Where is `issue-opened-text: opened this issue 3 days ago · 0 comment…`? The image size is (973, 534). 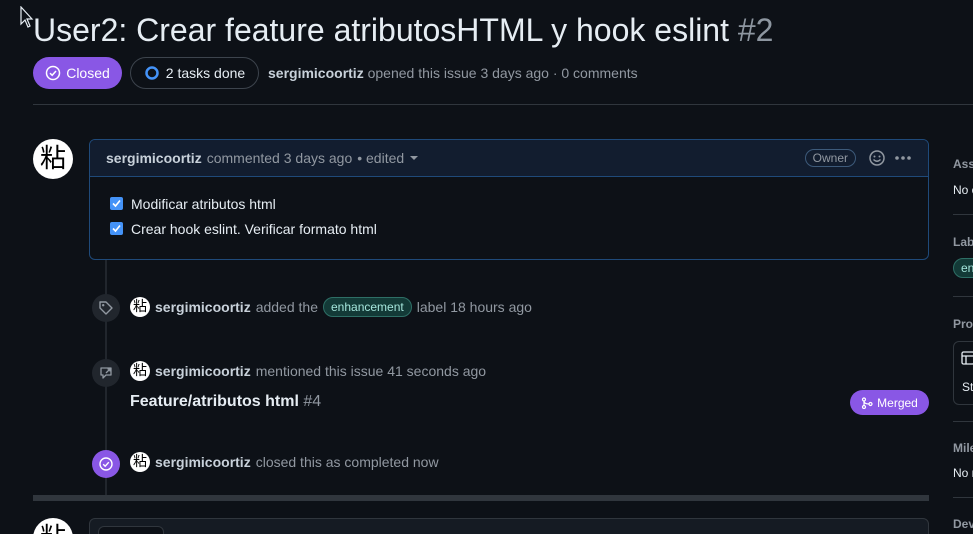
issue-opened-text: opened this issue 3 days ago · 0 comment… is located at coordinates (502, 73).